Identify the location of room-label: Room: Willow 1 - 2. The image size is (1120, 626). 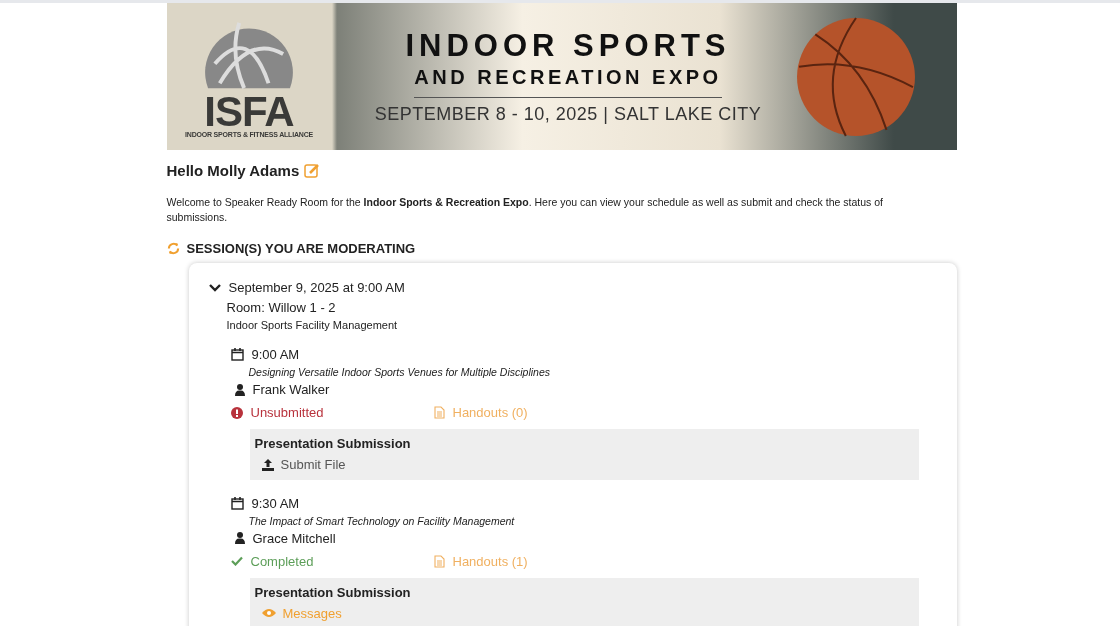
(281, 307).